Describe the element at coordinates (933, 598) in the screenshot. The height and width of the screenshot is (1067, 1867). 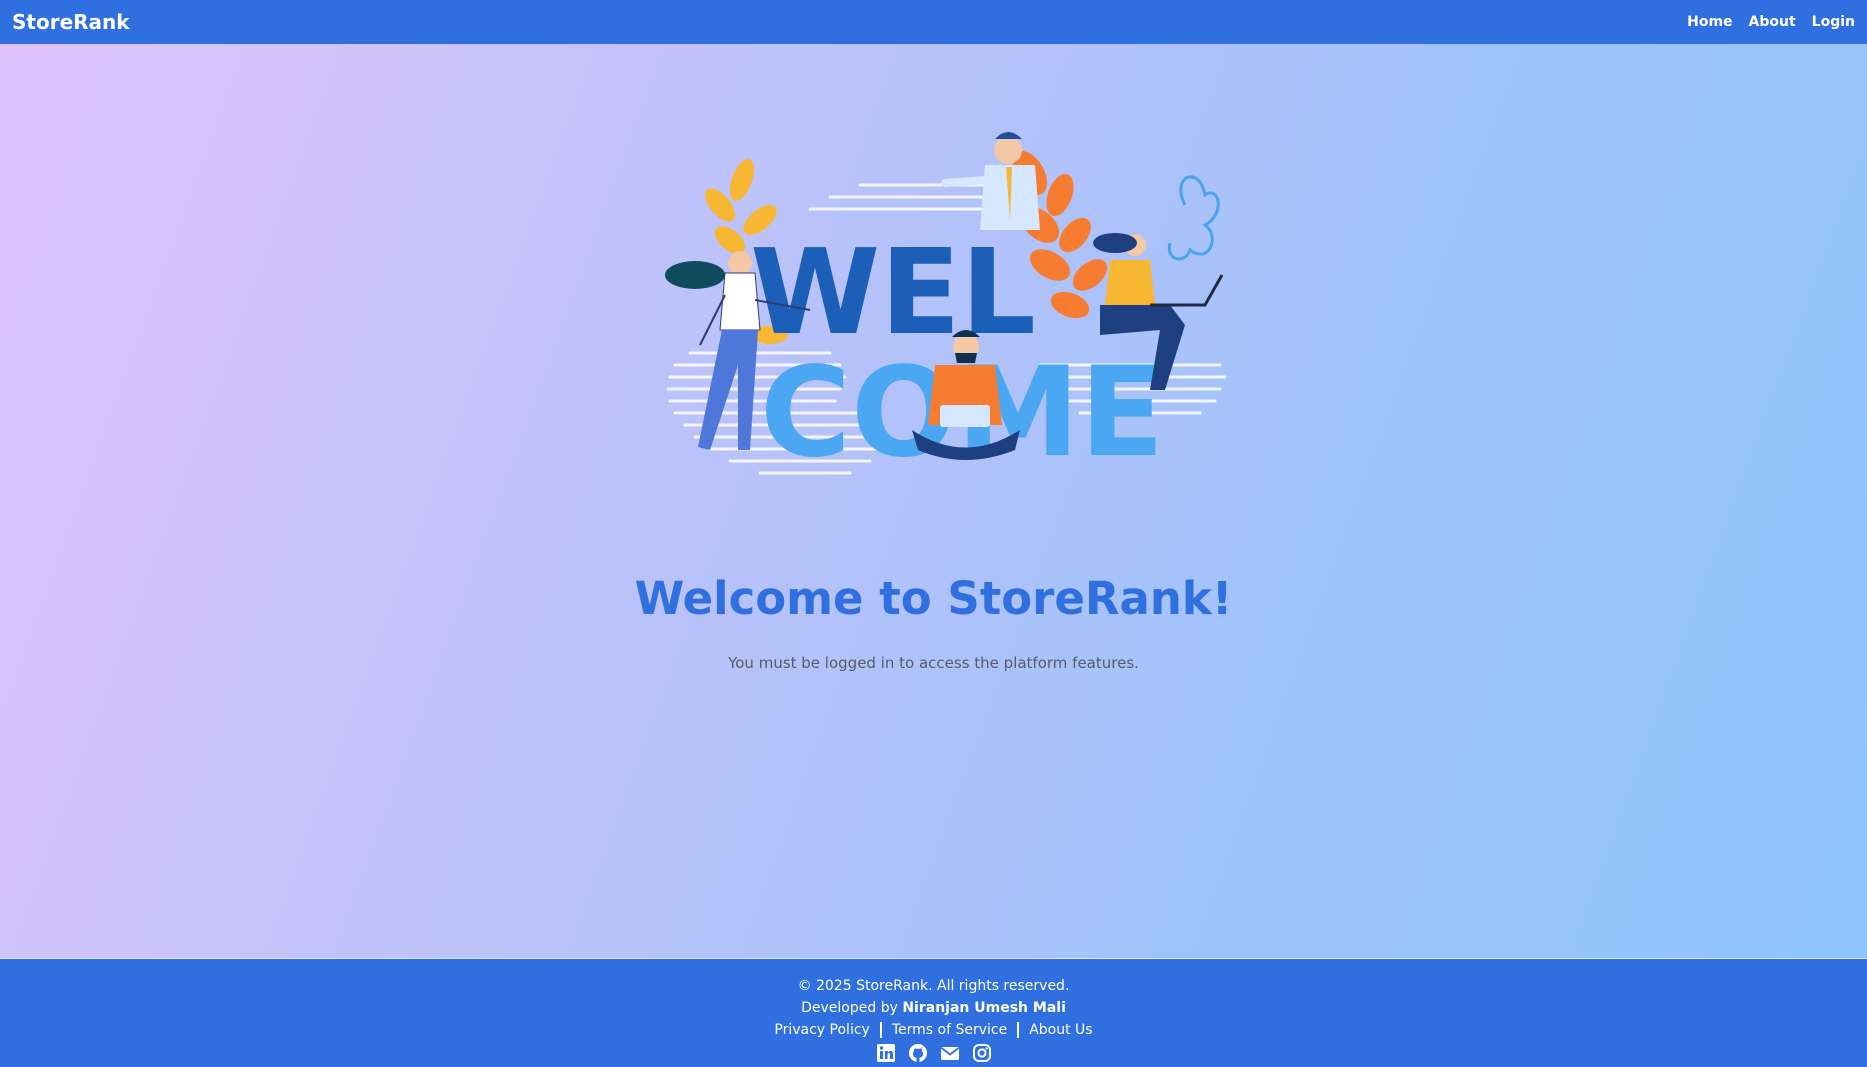
I see `welcome-heading: Welcome to StoreRank!` at that location.